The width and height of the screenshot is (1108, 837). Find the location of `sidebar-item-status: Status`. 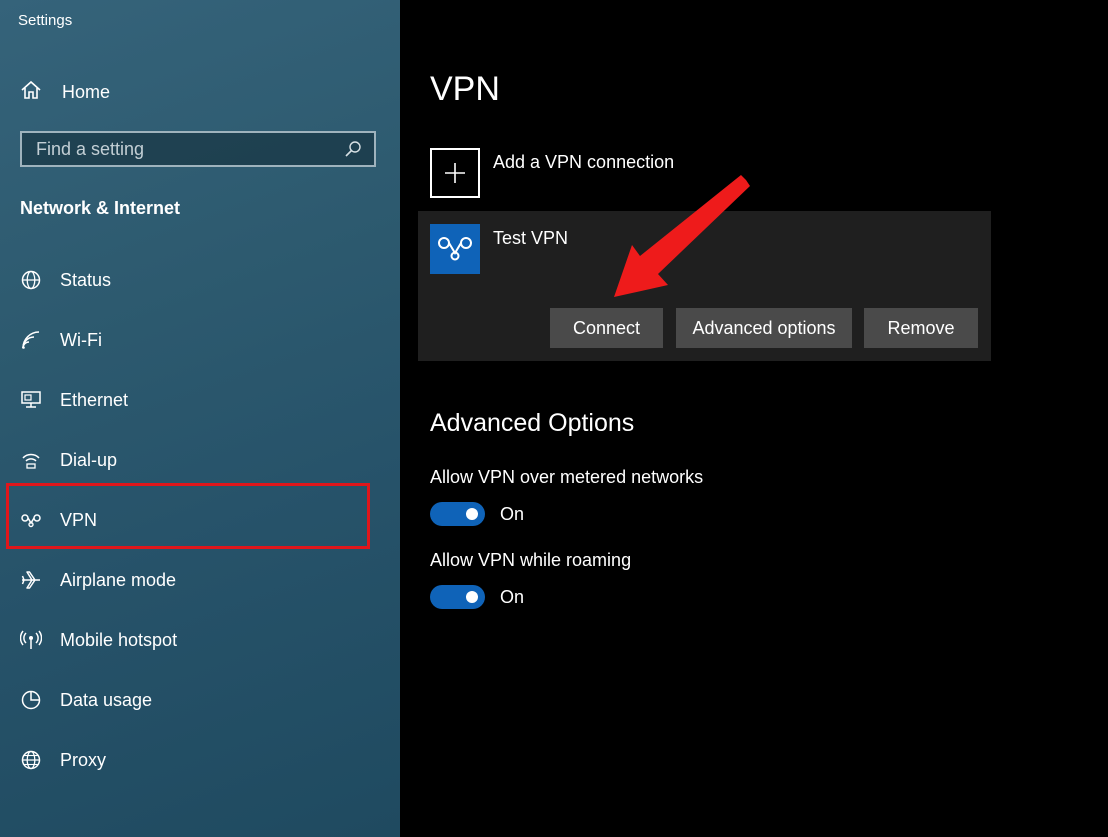

sidebar-item-status: Status is located at coordinates (190, 280).